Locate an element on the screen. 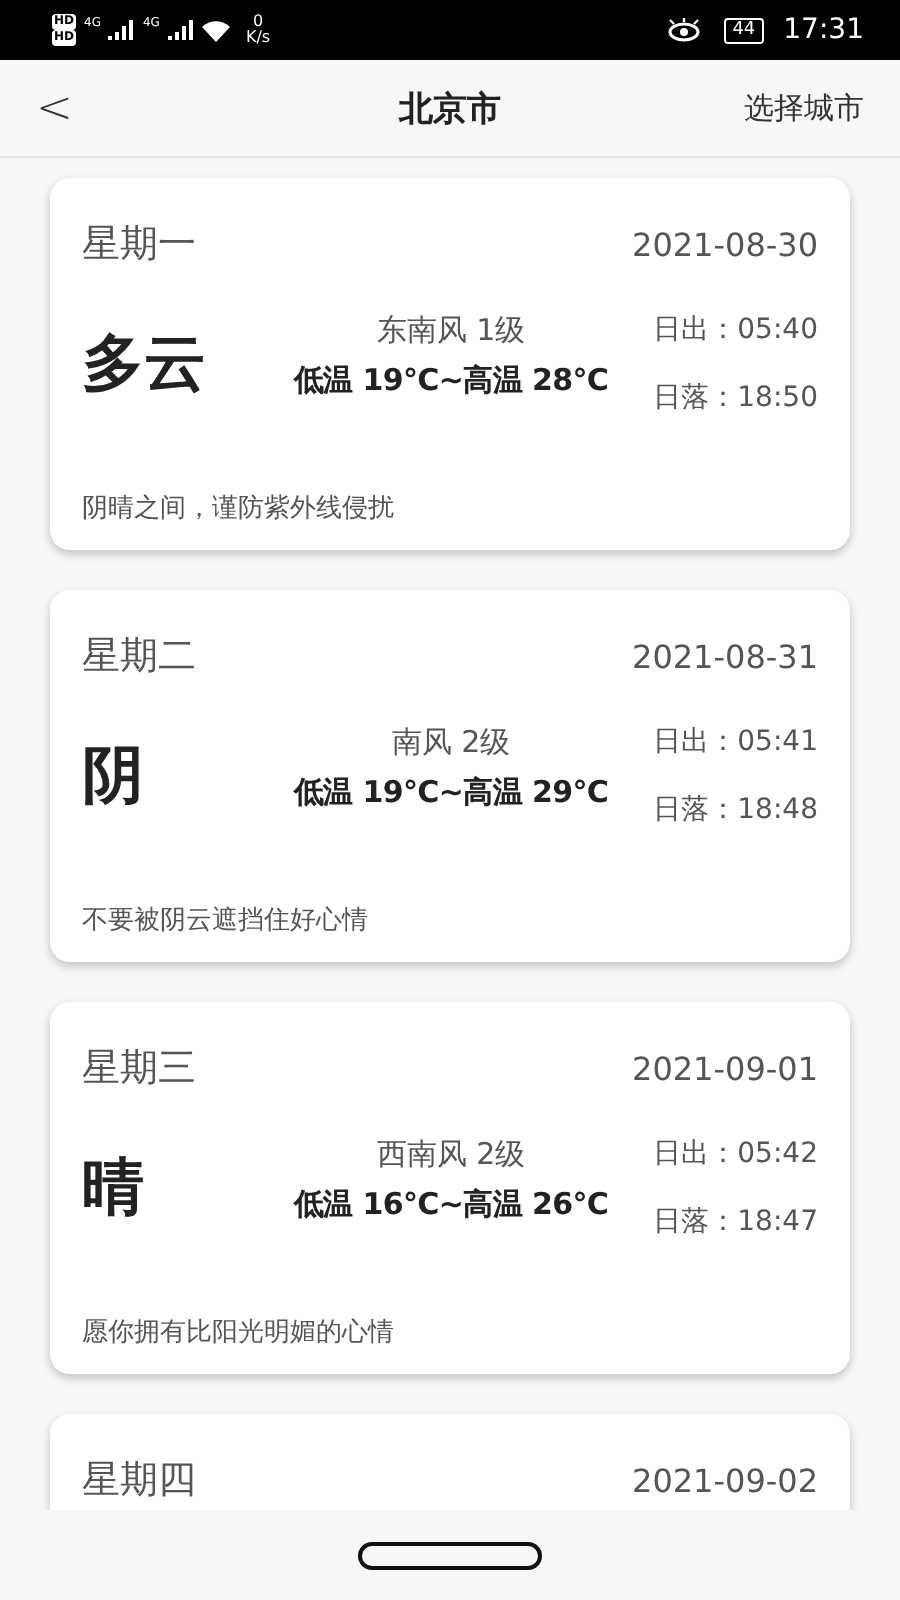  weekday: 星期二 is located at coordinates (139, 657).